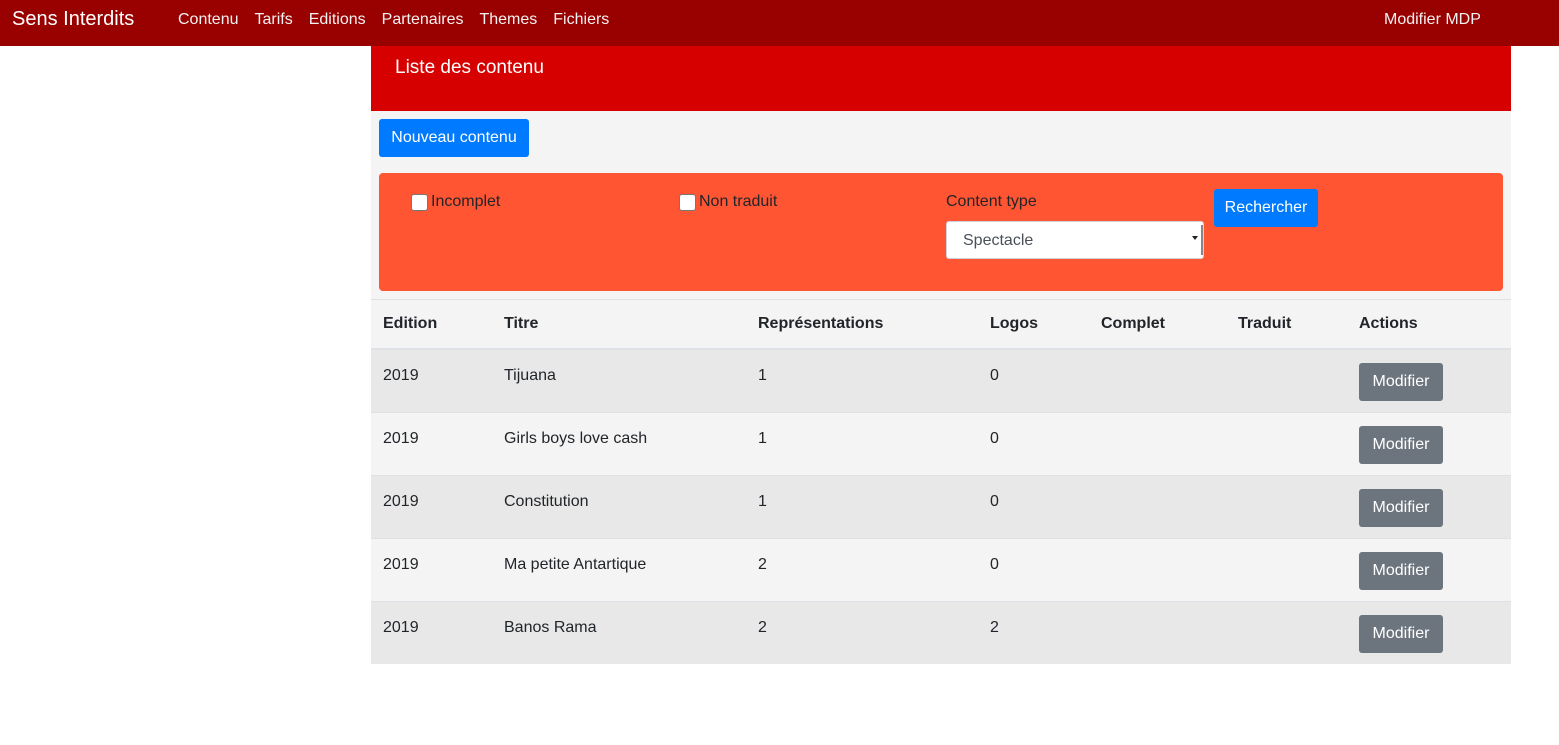  Describe the element at coordinates (619, 324) in the screenshot. I see `column-header-titre: Titre` at that location.